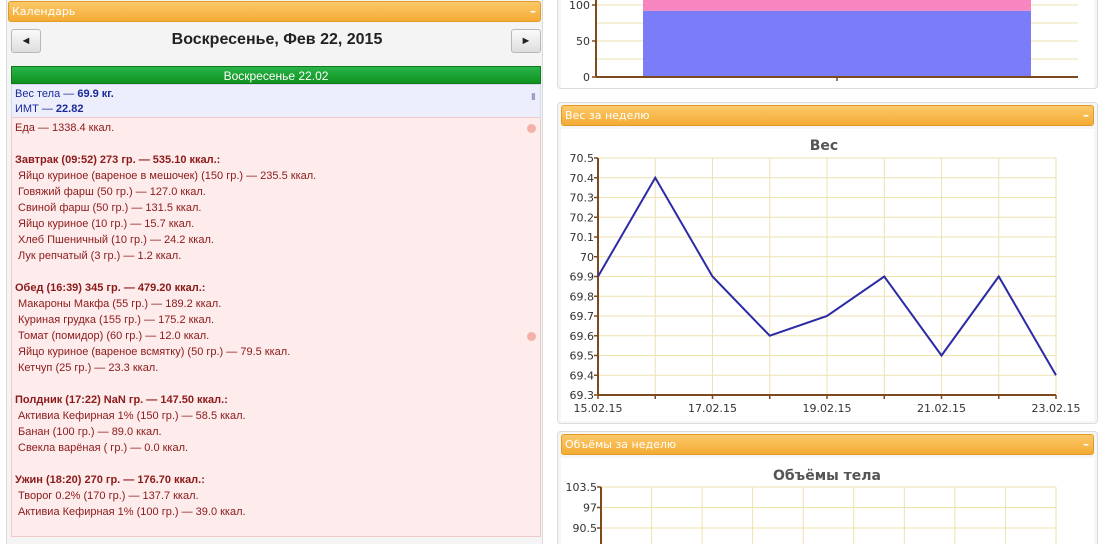 Image resolution: width=1100 pixels, height=544 pixels. What do you see at coordinates (106, 224) in the screenshot?
I see `food-item: Яйцо куриное (10 гр.) — 15.7 ккал.` at bounding box center [106, 224].